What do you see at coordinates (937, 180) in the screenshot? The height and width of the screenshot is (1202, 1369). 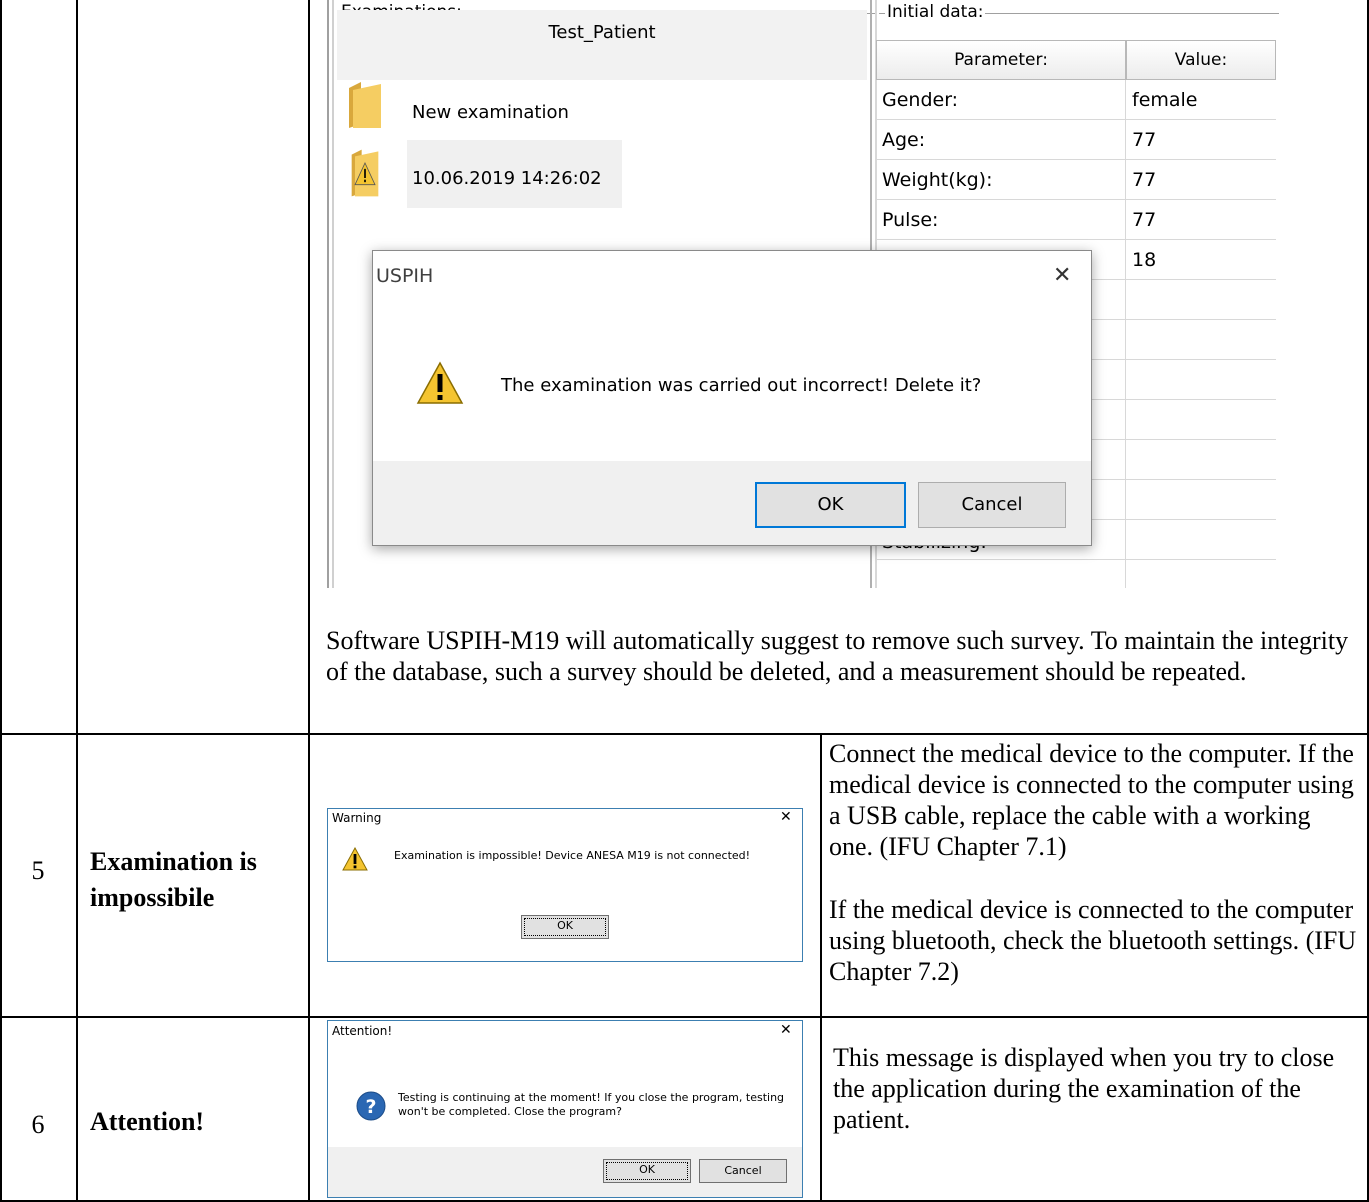 I see `parameter-name: Weight(kg):` at bounding box center [937, 180].